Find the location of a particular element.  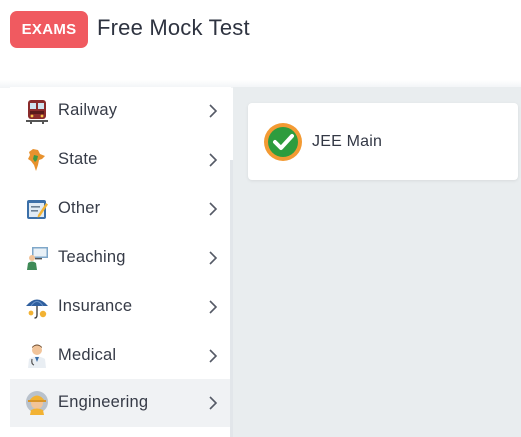

exam-title: JEE Main is located at coordinates (347, 141).